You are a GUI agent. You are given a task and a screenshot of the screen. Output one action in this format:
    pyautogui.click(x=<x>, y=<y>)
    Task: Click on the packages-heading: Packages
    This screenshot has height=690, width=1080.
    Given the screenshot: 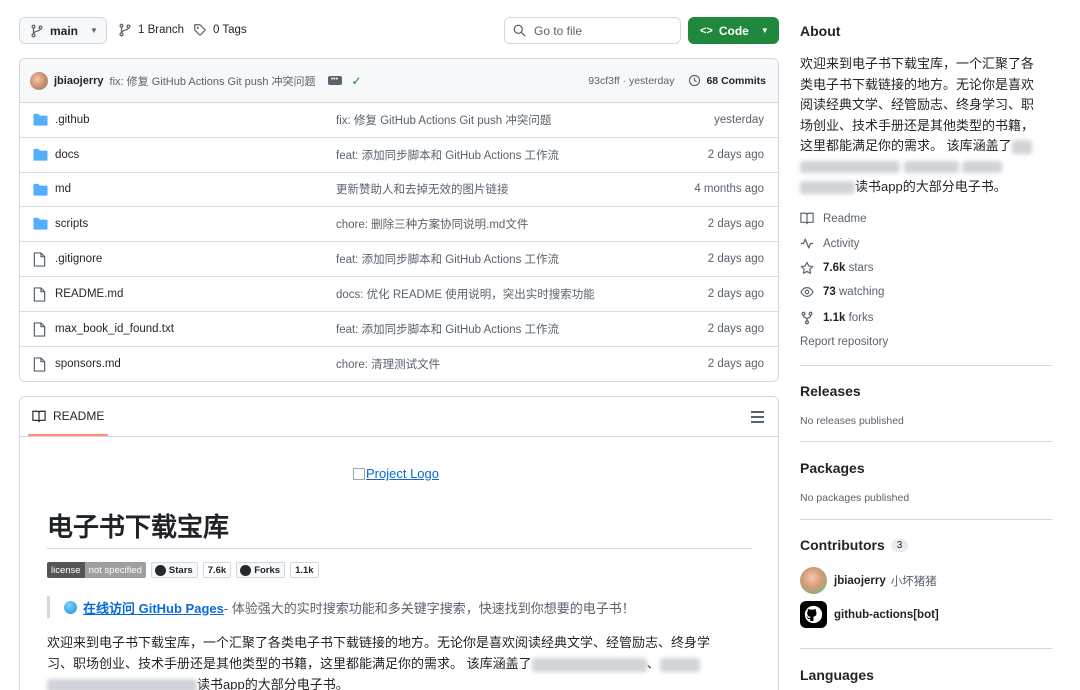 What is the action you would take?
    pyautogui.click(x=832, y=468)
    